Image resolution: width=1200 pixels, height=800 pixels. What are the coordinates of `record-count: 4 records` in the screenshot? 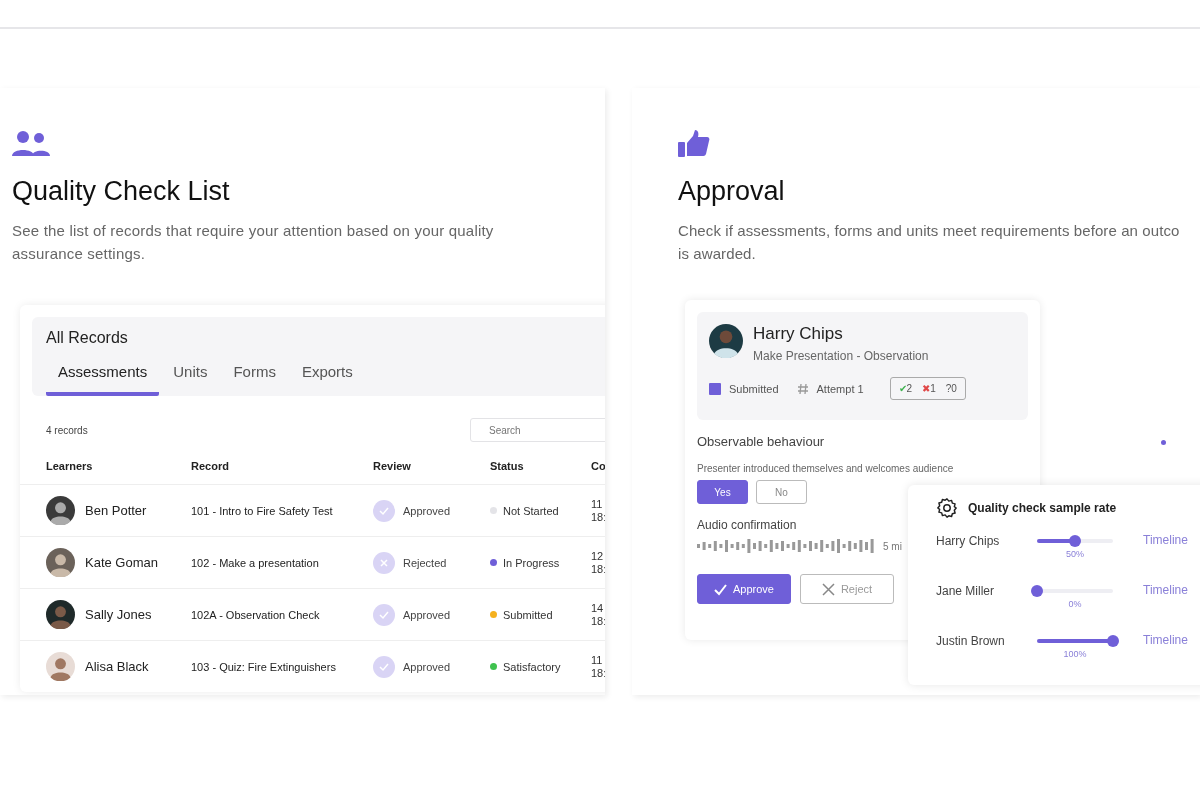 It's located at (67, 430).